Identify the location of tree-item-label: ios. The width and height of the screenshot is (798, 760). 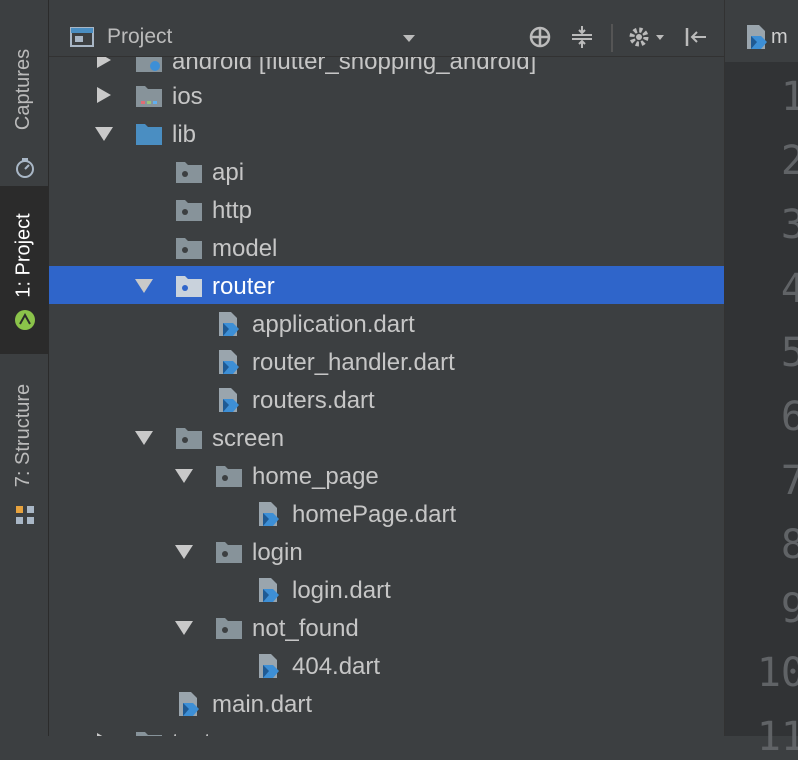
(187, 96).